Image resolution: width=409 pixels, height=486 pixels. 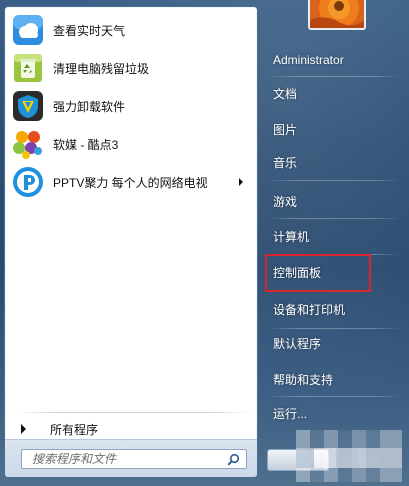 What do you see at coordinates (133, 429) in the screenshot?
I see `all-programs-button: 所有程序` at bounding box center [133, 429].